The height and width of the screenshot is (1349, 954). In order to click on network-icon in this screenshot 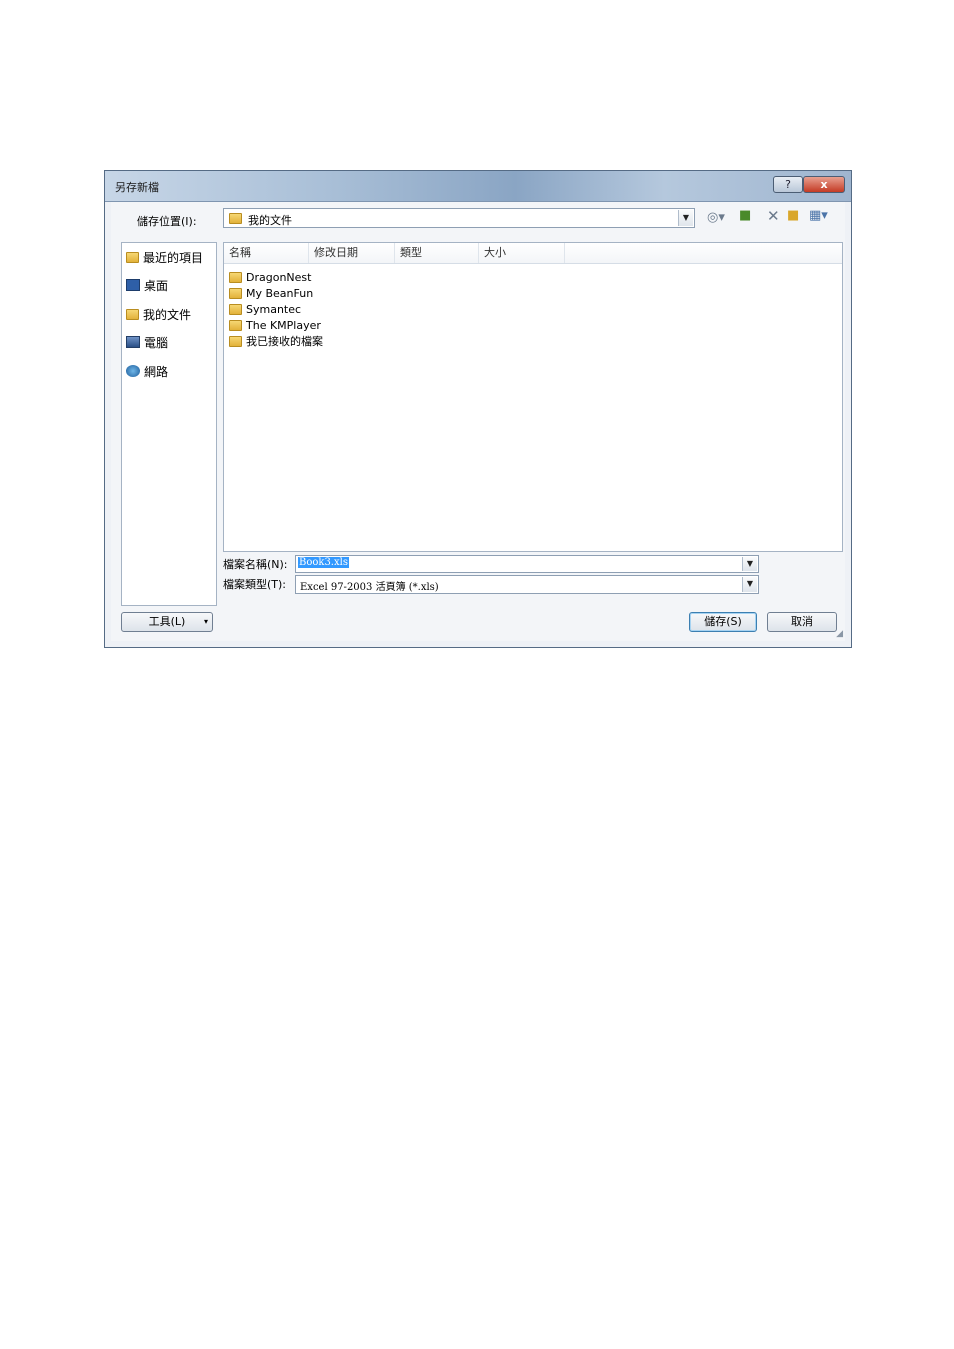, I will do `click(133, 371)`.